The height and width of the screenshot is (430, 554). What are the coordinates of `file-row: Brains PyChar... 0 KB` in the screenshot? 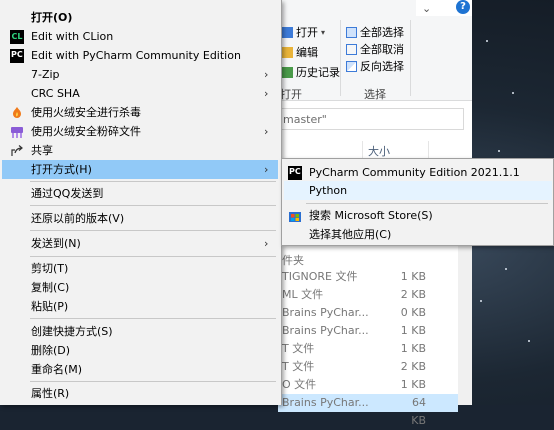 It's located at (368, 313).